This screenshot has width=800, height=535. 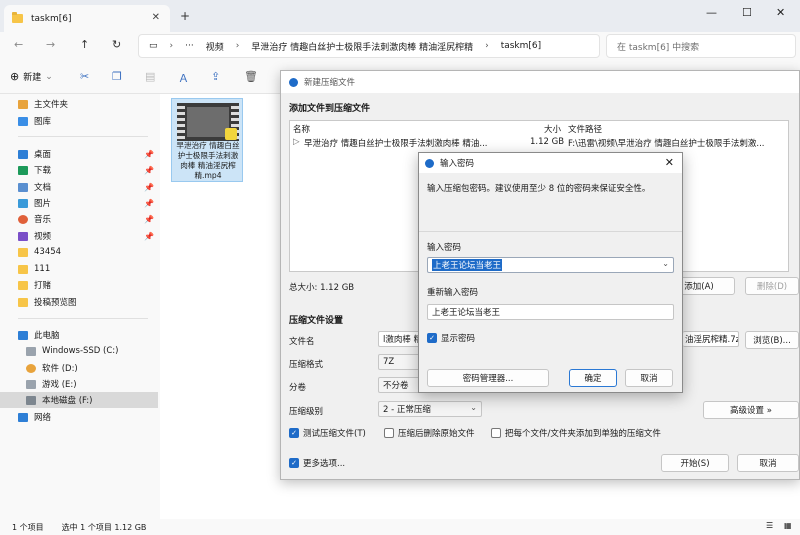 What do you see at coordinates (153, 46) in the screenshot?
I see `computer-icon: ▭` at bounding box center [153, 46].